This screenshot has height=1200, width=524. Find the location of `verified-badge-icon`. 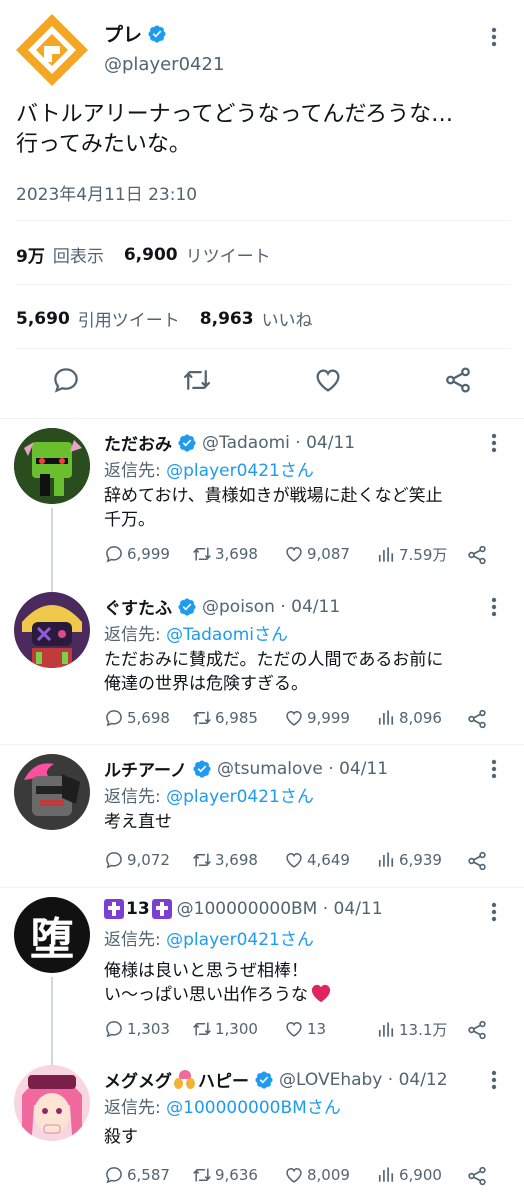

verified-badge-icon is located at coordinates (202, 769).